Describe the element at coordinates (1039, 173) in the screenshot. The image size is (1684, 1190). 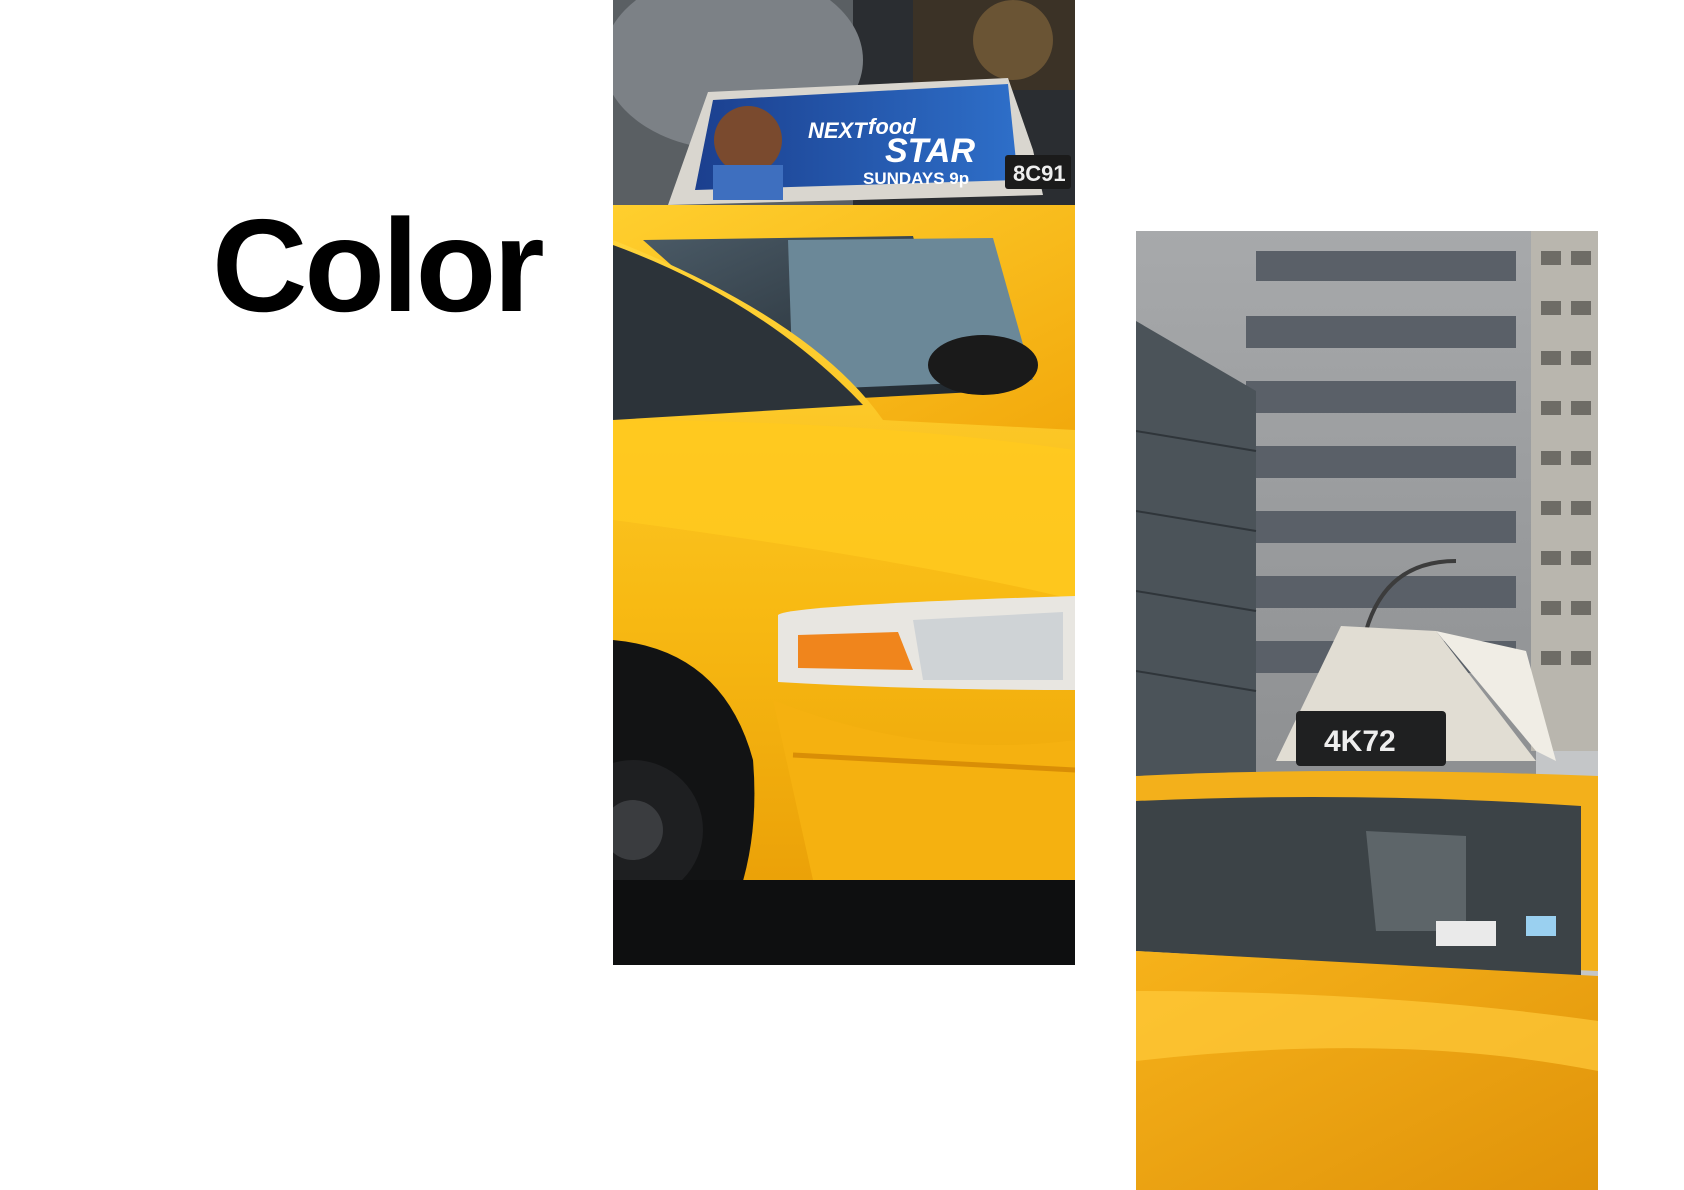
I see `medallion-number: 8C91` at that location.